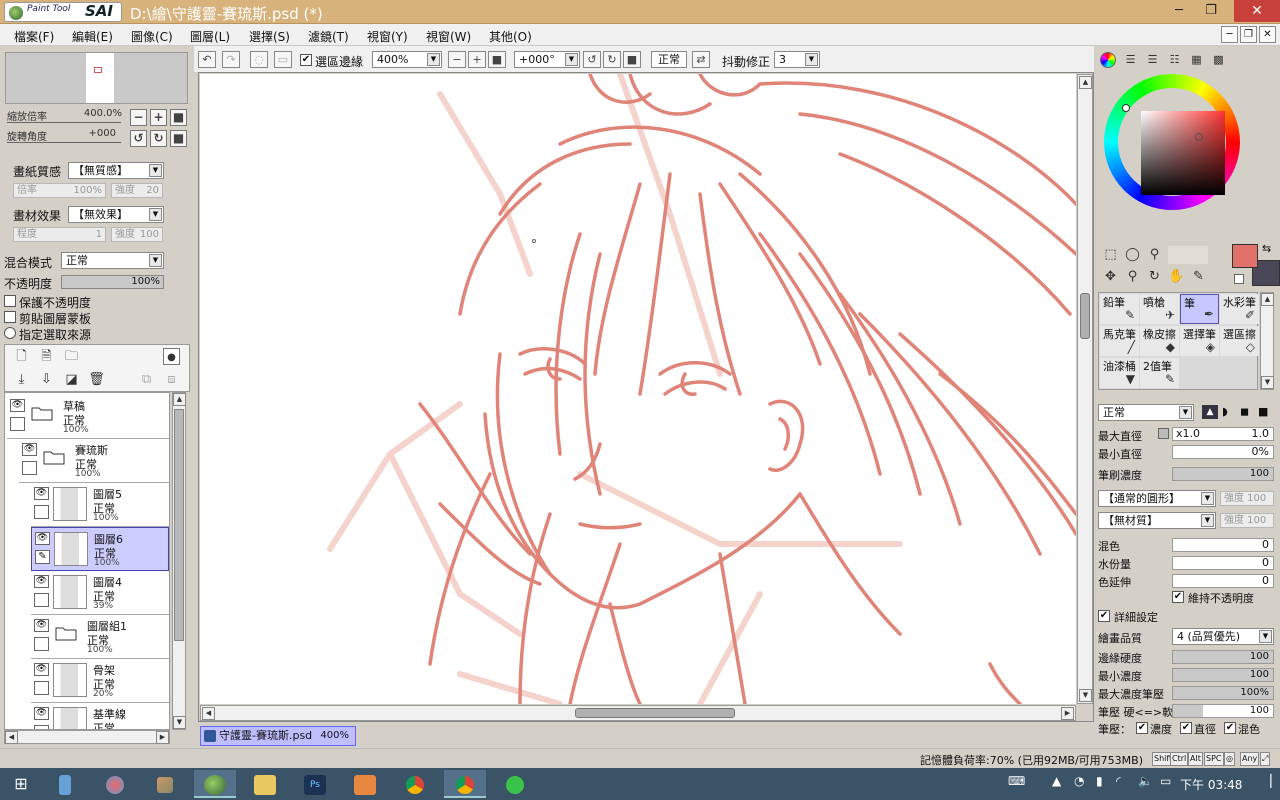  Describe the element at coordinates (1186, 728) in the screenshot. I see `pressure-size-checkbox: ✔` at that location.